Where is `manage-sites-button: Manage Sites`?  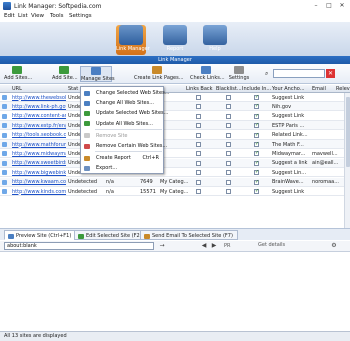
manage-sites-button: Manage Sites is located at coordinates (97, 74).